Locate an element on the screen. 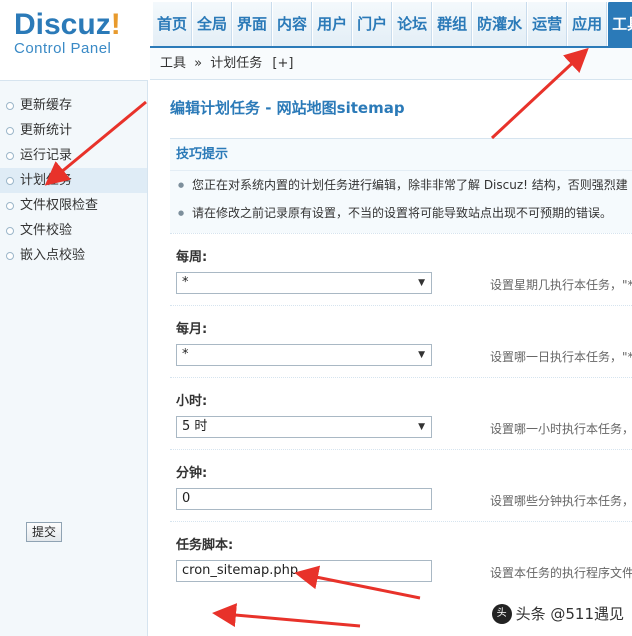 The width and height of the screenshot is (632, 636). sidebar-item-cron: 计划任务 is located at coordinates (73, 180).